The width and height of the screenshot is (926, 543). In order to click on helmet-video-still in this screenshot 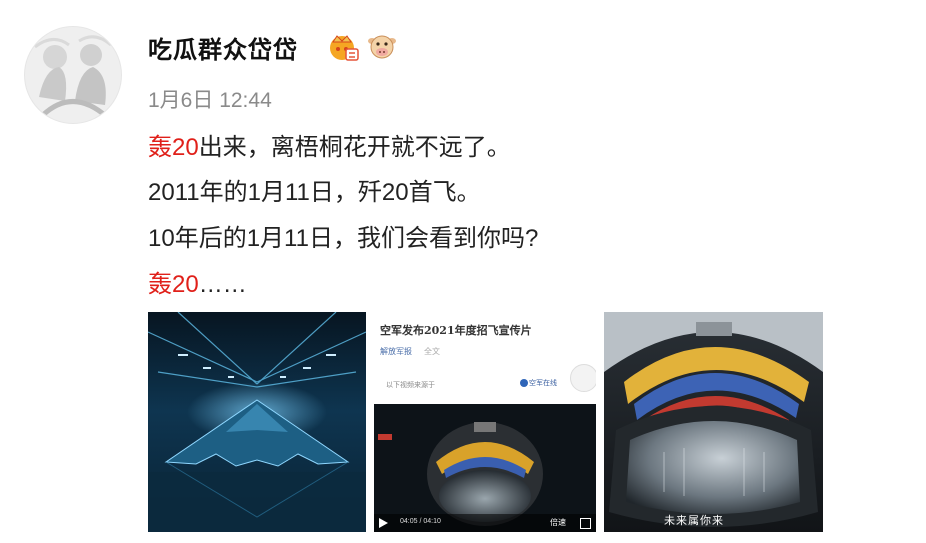, I will do `click(485, 468)`.